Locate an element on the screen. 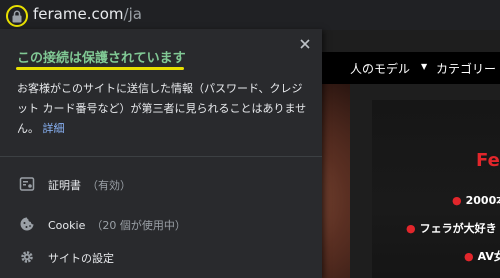 The image size is (500, 278). close-button is located at coordinates (305, 44).